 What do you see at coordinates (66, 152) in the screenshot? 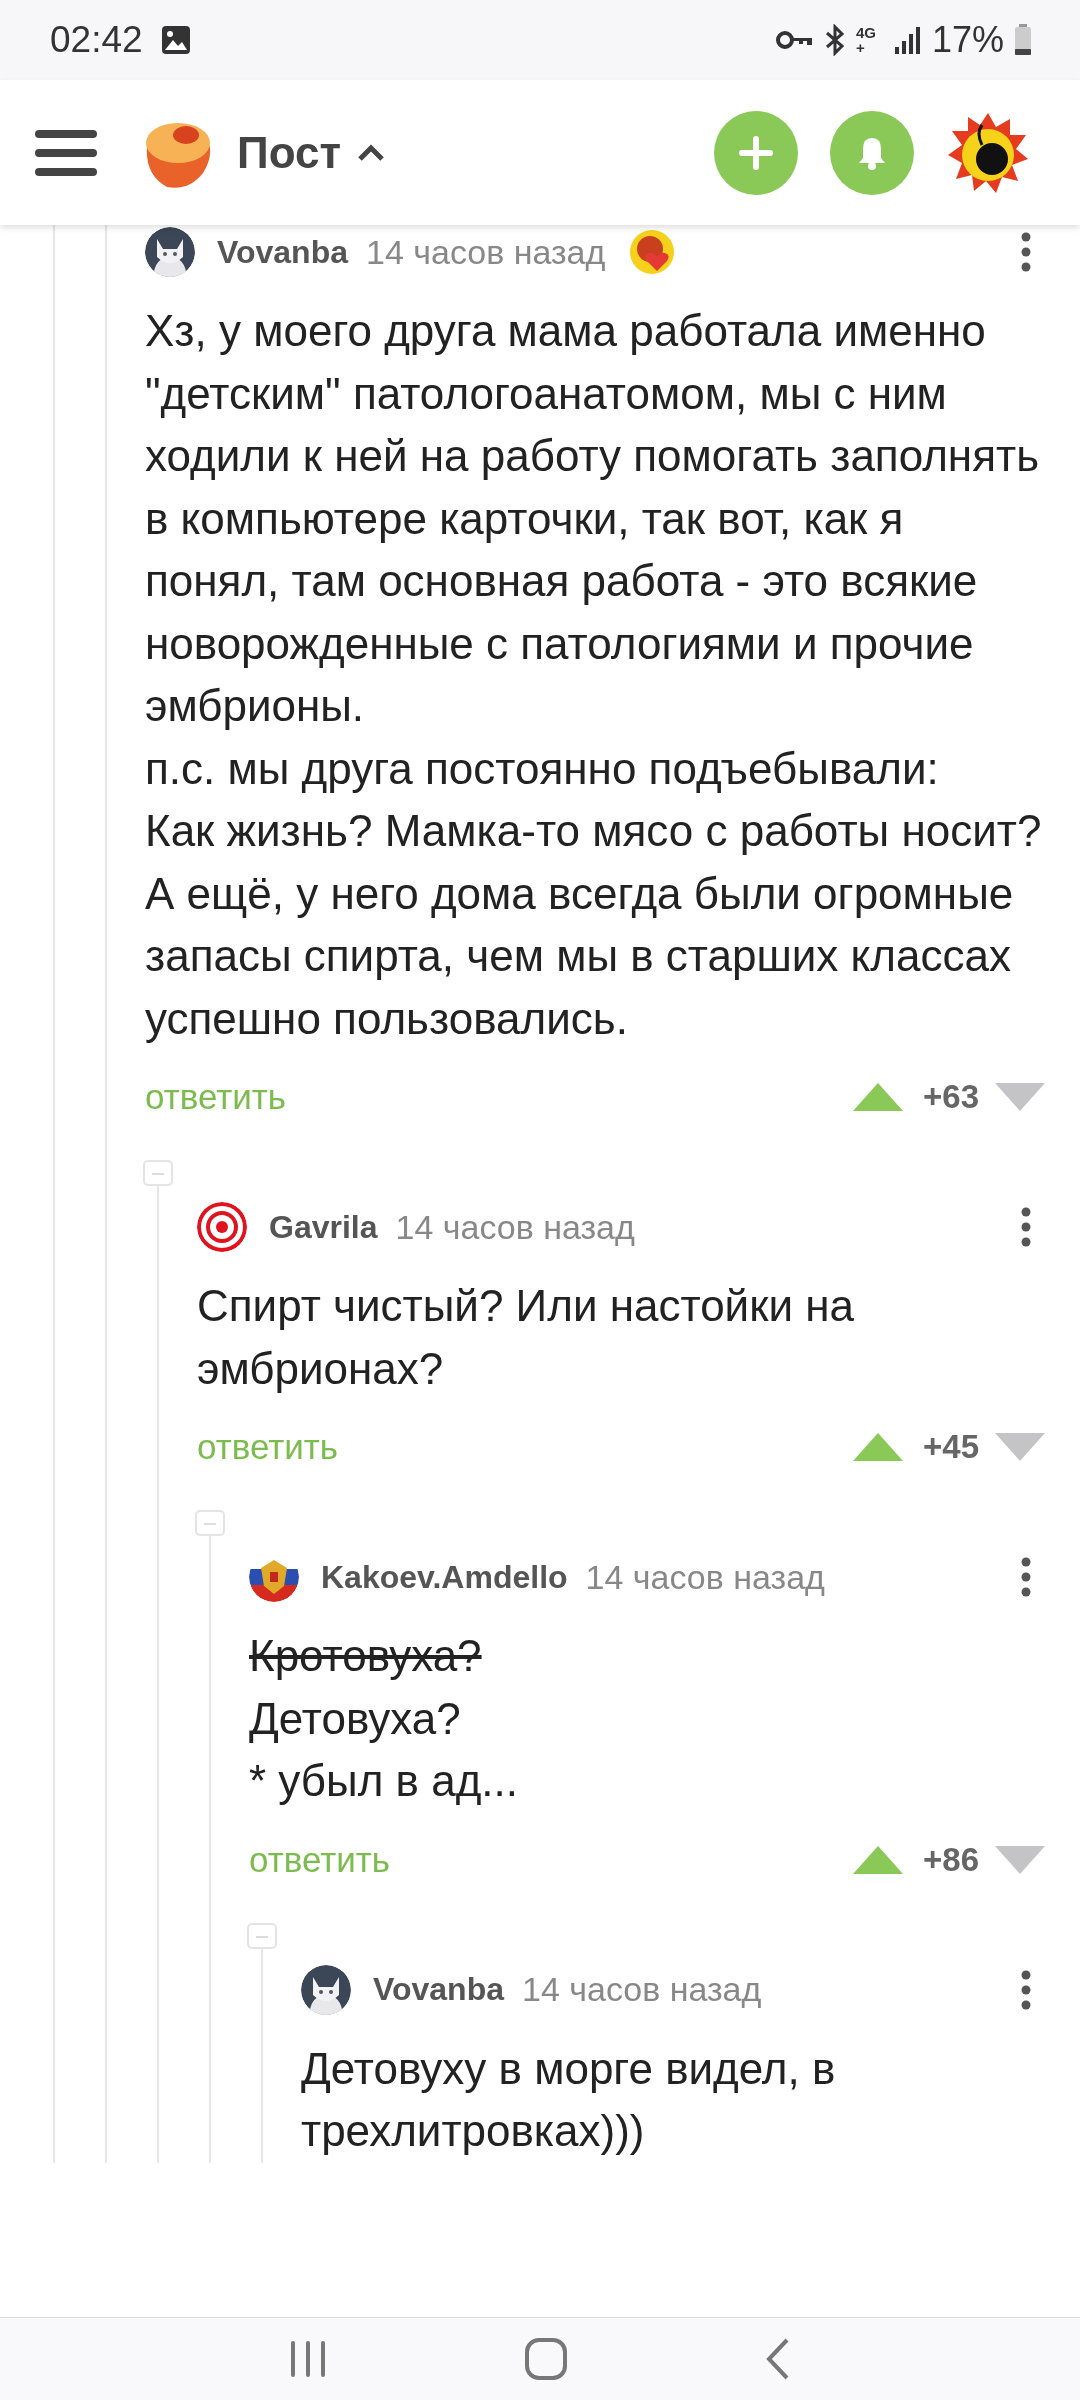
I see `menu-icon` at bounding box center [66, 152].